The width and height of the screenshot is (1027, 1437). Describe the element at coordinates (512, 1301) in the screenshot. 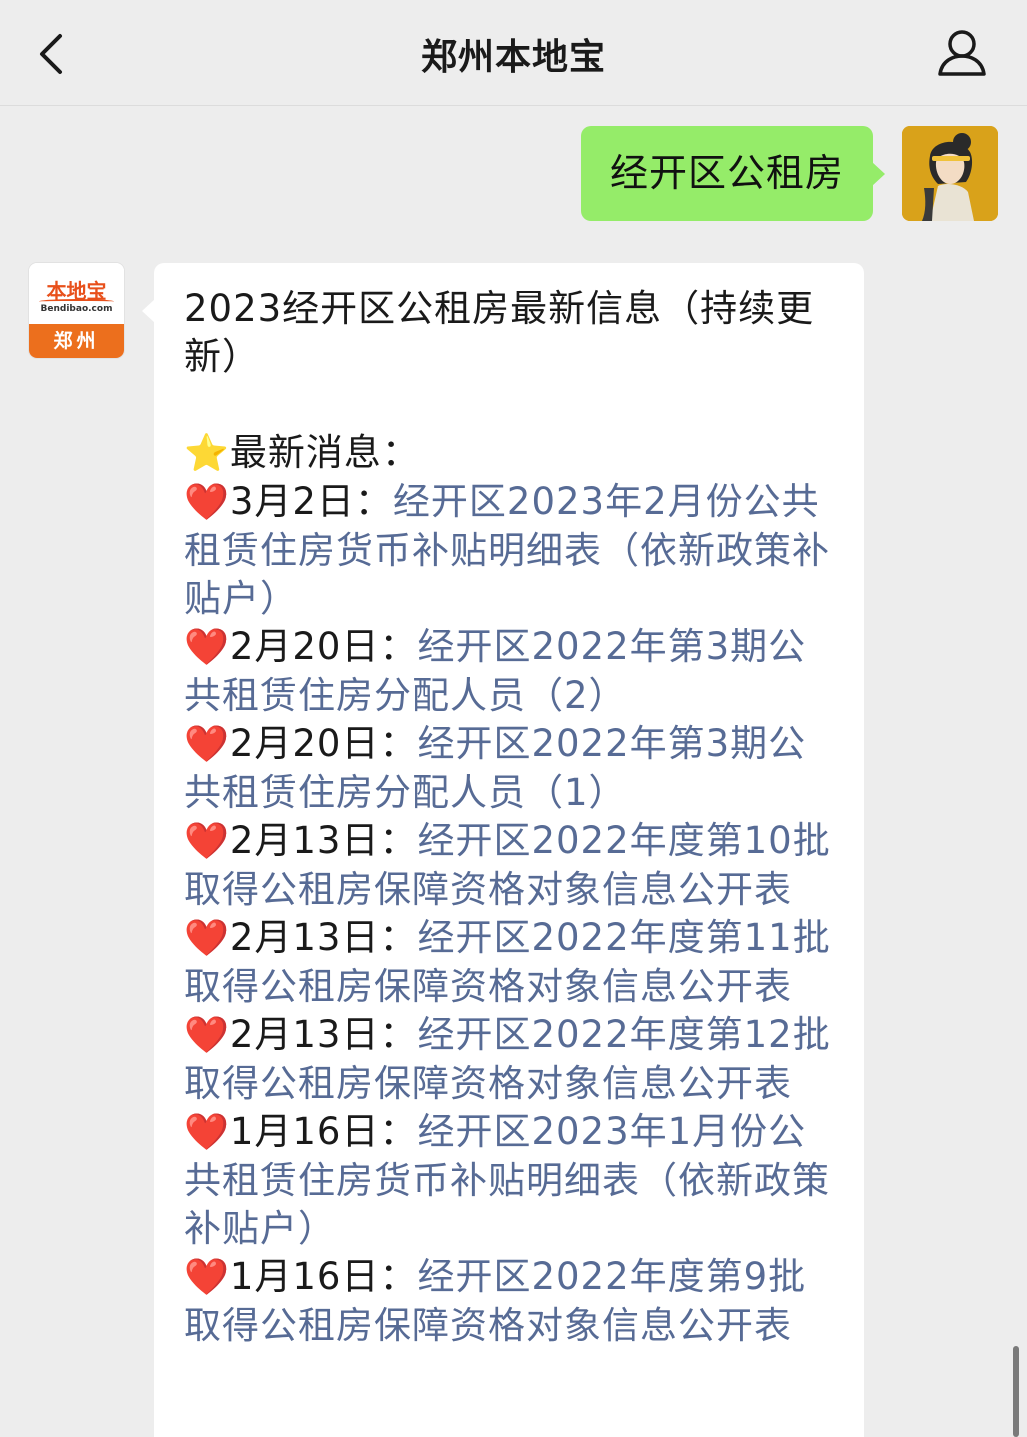

I see `list-item: ❤️1月16日：经开区2022年度第9批取得公租房保障资格对象信息公开表` at that location.